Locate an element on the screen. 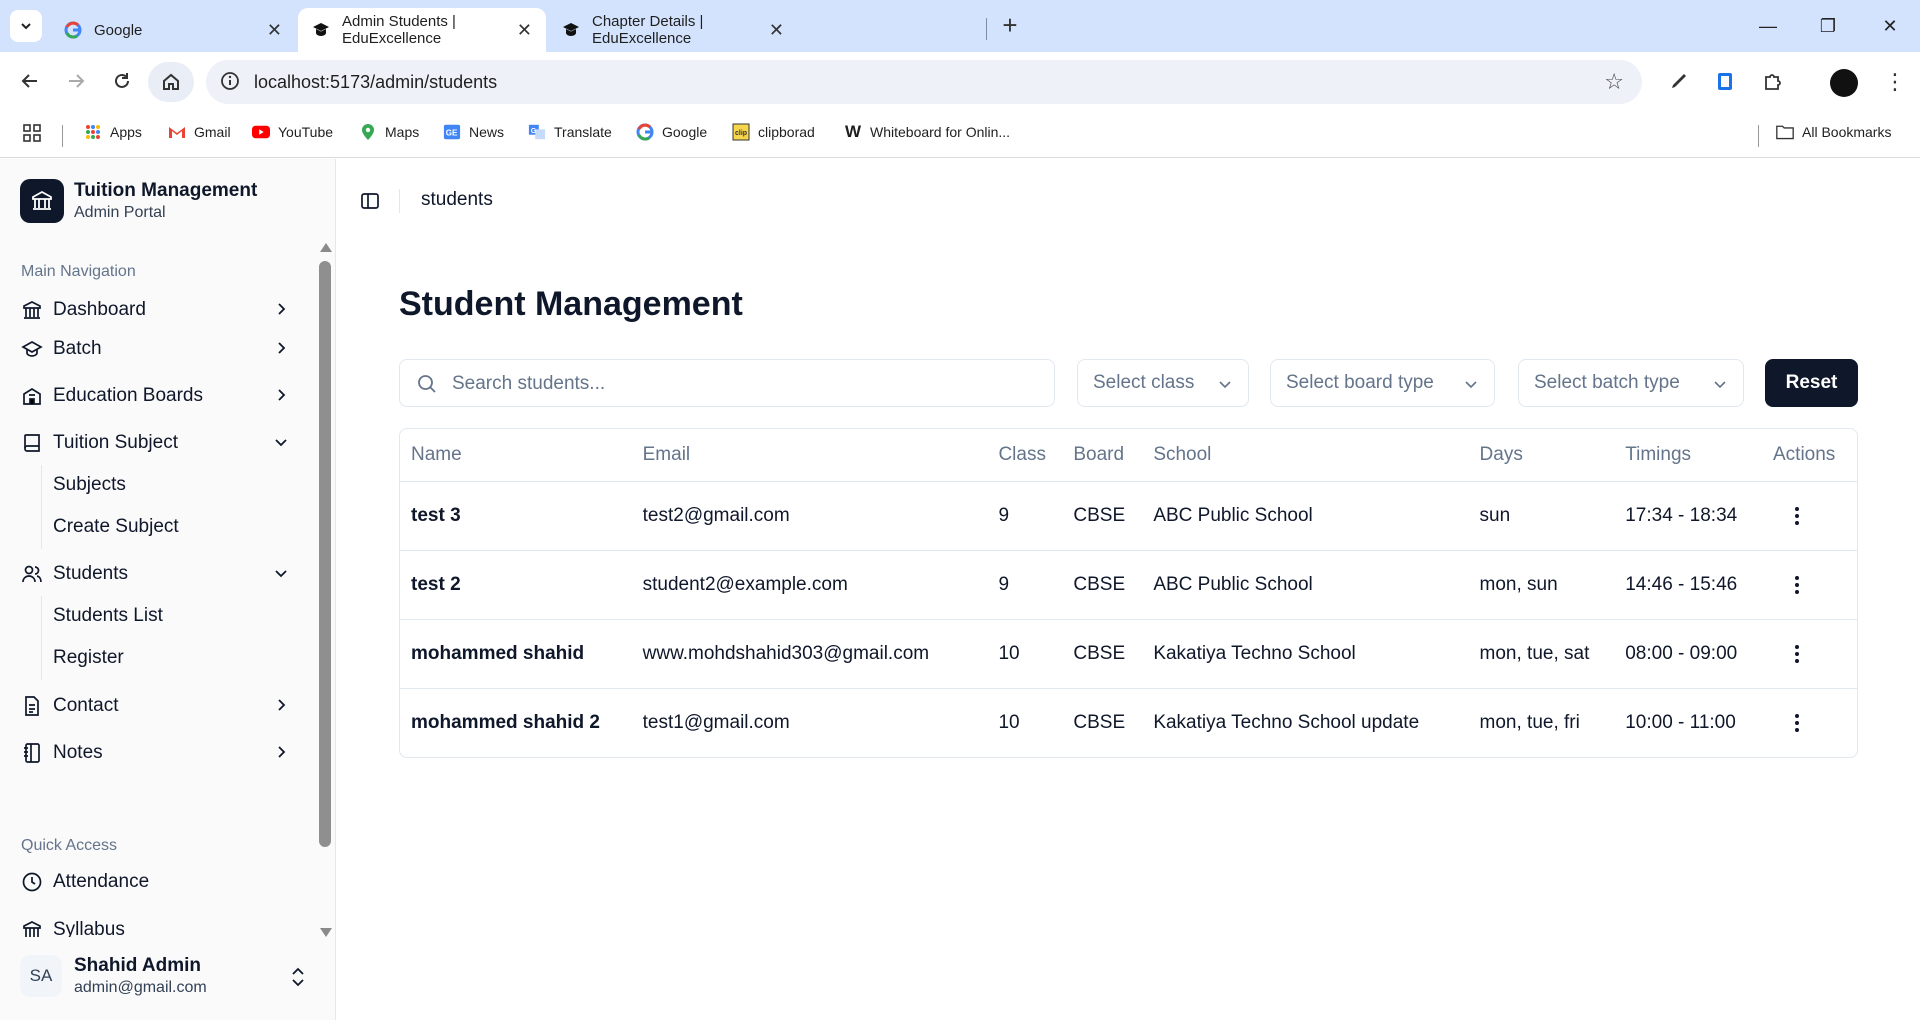 Image resolution: width=1920 pixels, height=1020 pixels. column-header-board: Board is located at coordinates (1102, 455).